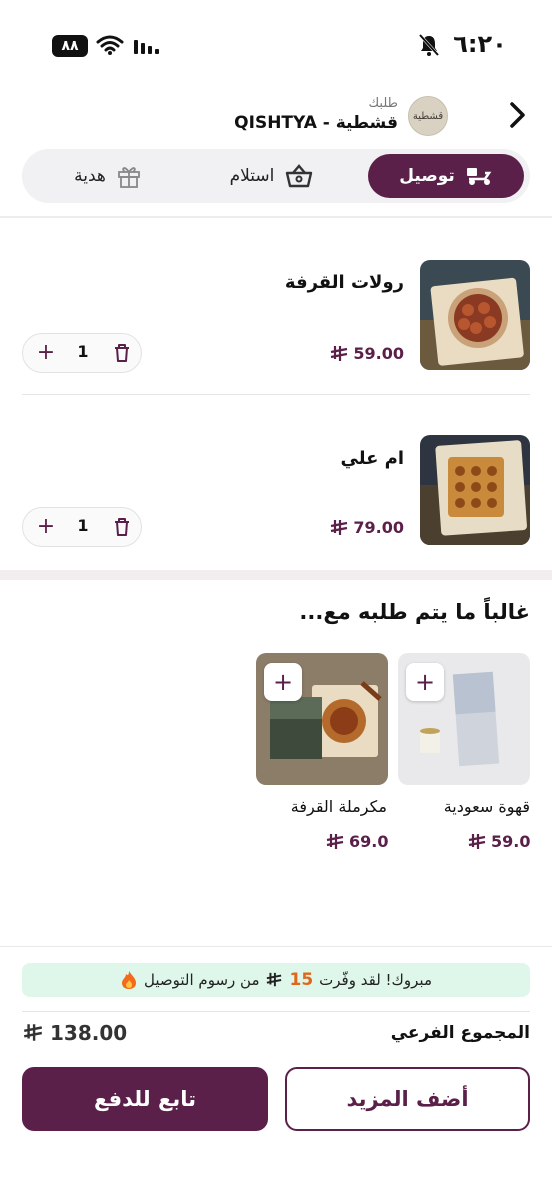 This screenshot has height=1200, width=552. I want to click on item-price: 59.00, so click(366, 353).